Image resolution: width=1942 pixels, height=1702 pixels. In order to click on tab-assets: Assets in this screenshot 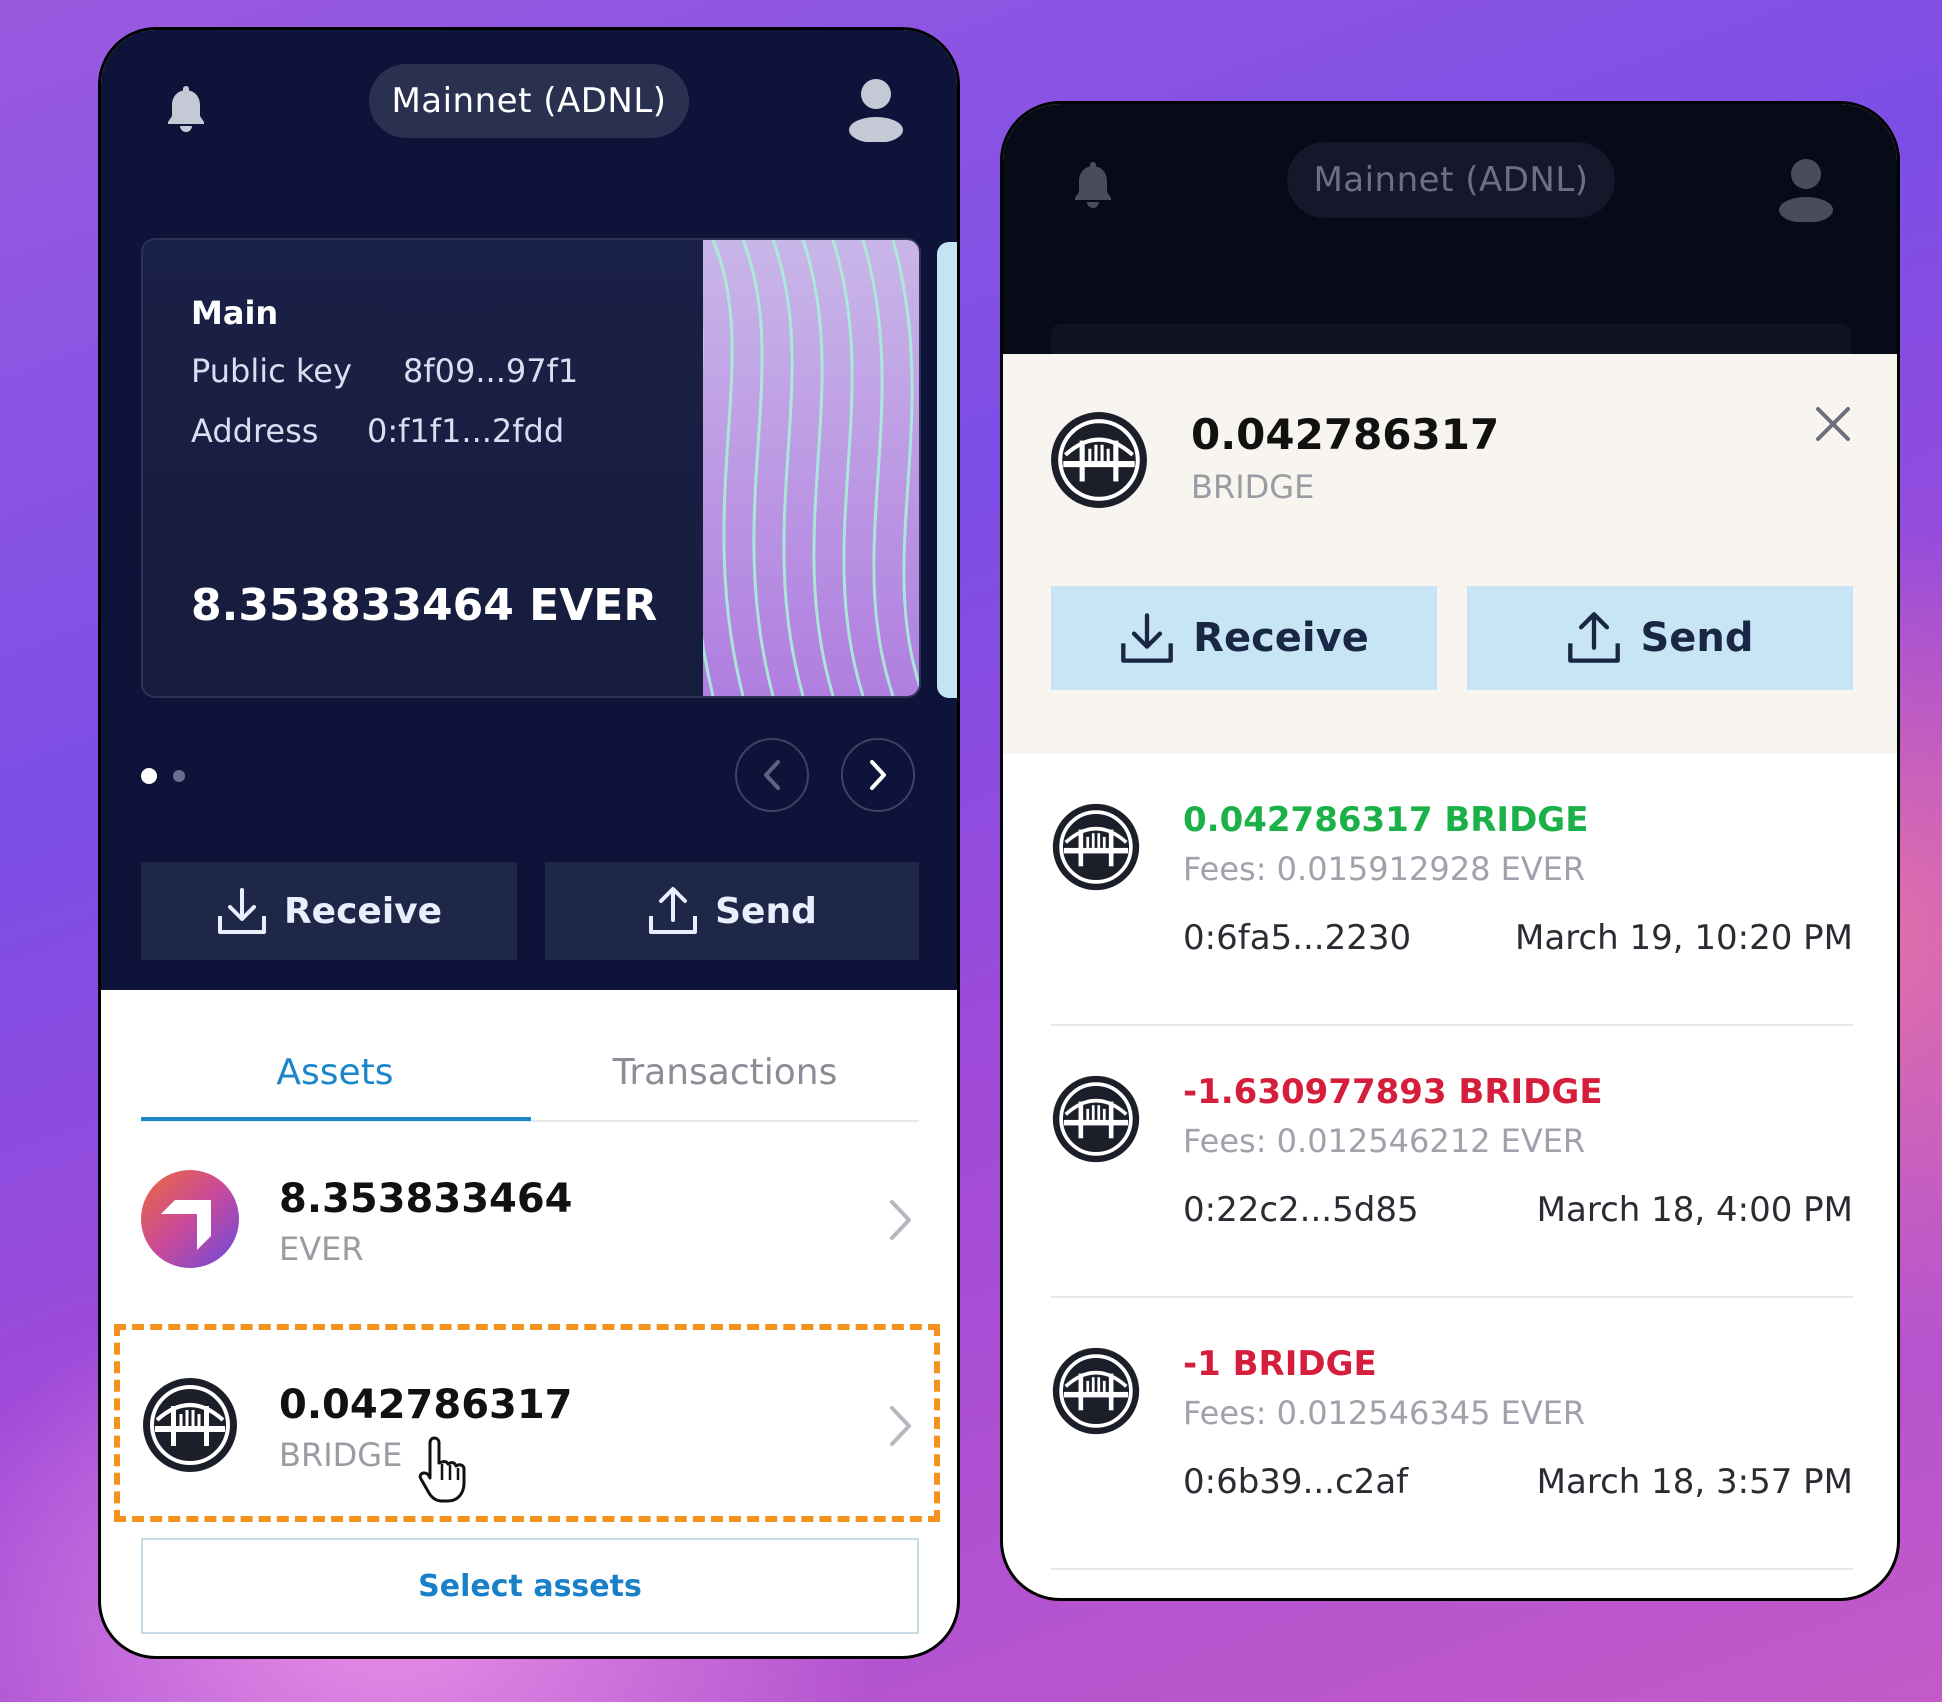, I will do `click(335, 1072)`.